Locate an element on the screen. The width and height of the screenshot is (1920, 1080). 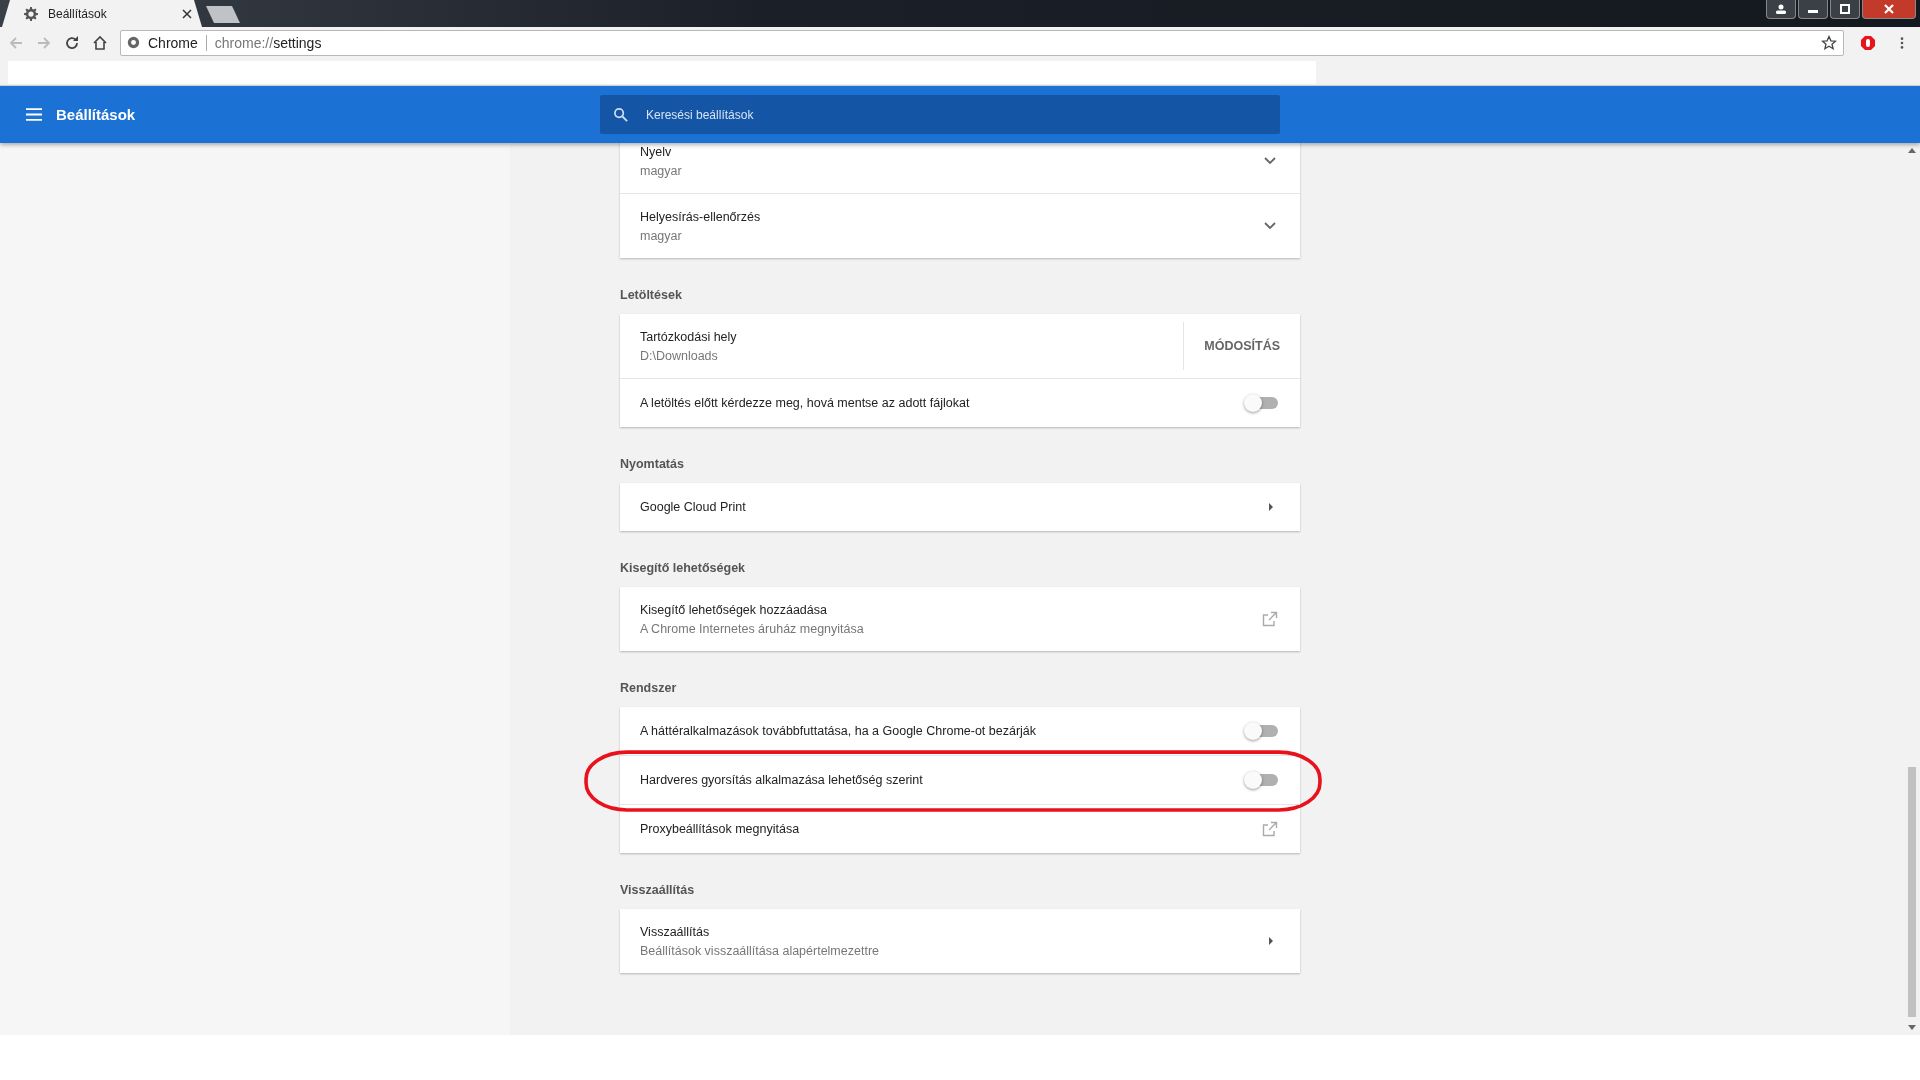
search-icon is located at coordinates (620, 114).